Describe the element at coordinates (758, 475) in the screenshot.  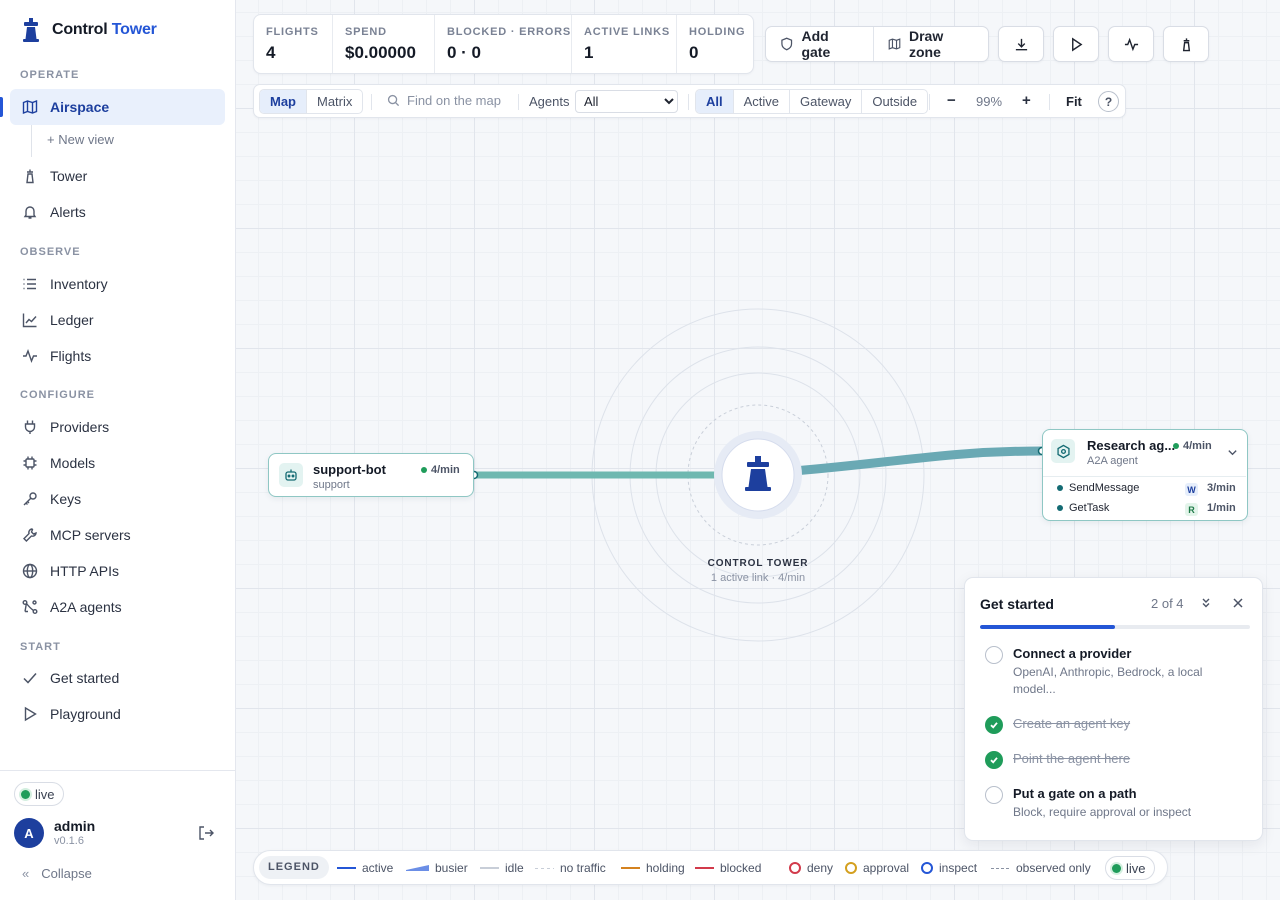
I see `control-tower-node` at that location.